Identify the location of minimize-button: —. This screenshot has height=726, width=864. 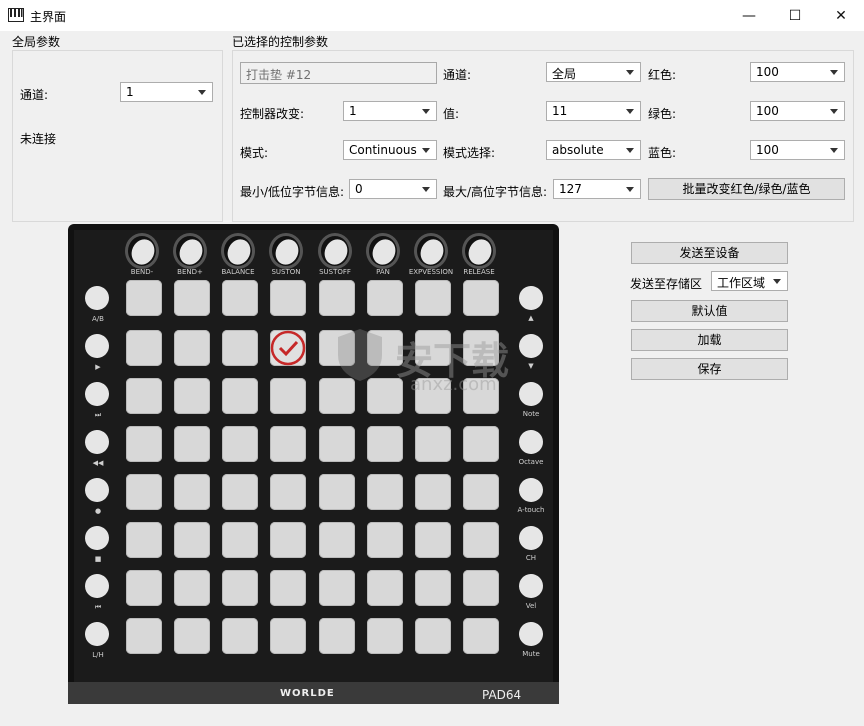
(749, 15).